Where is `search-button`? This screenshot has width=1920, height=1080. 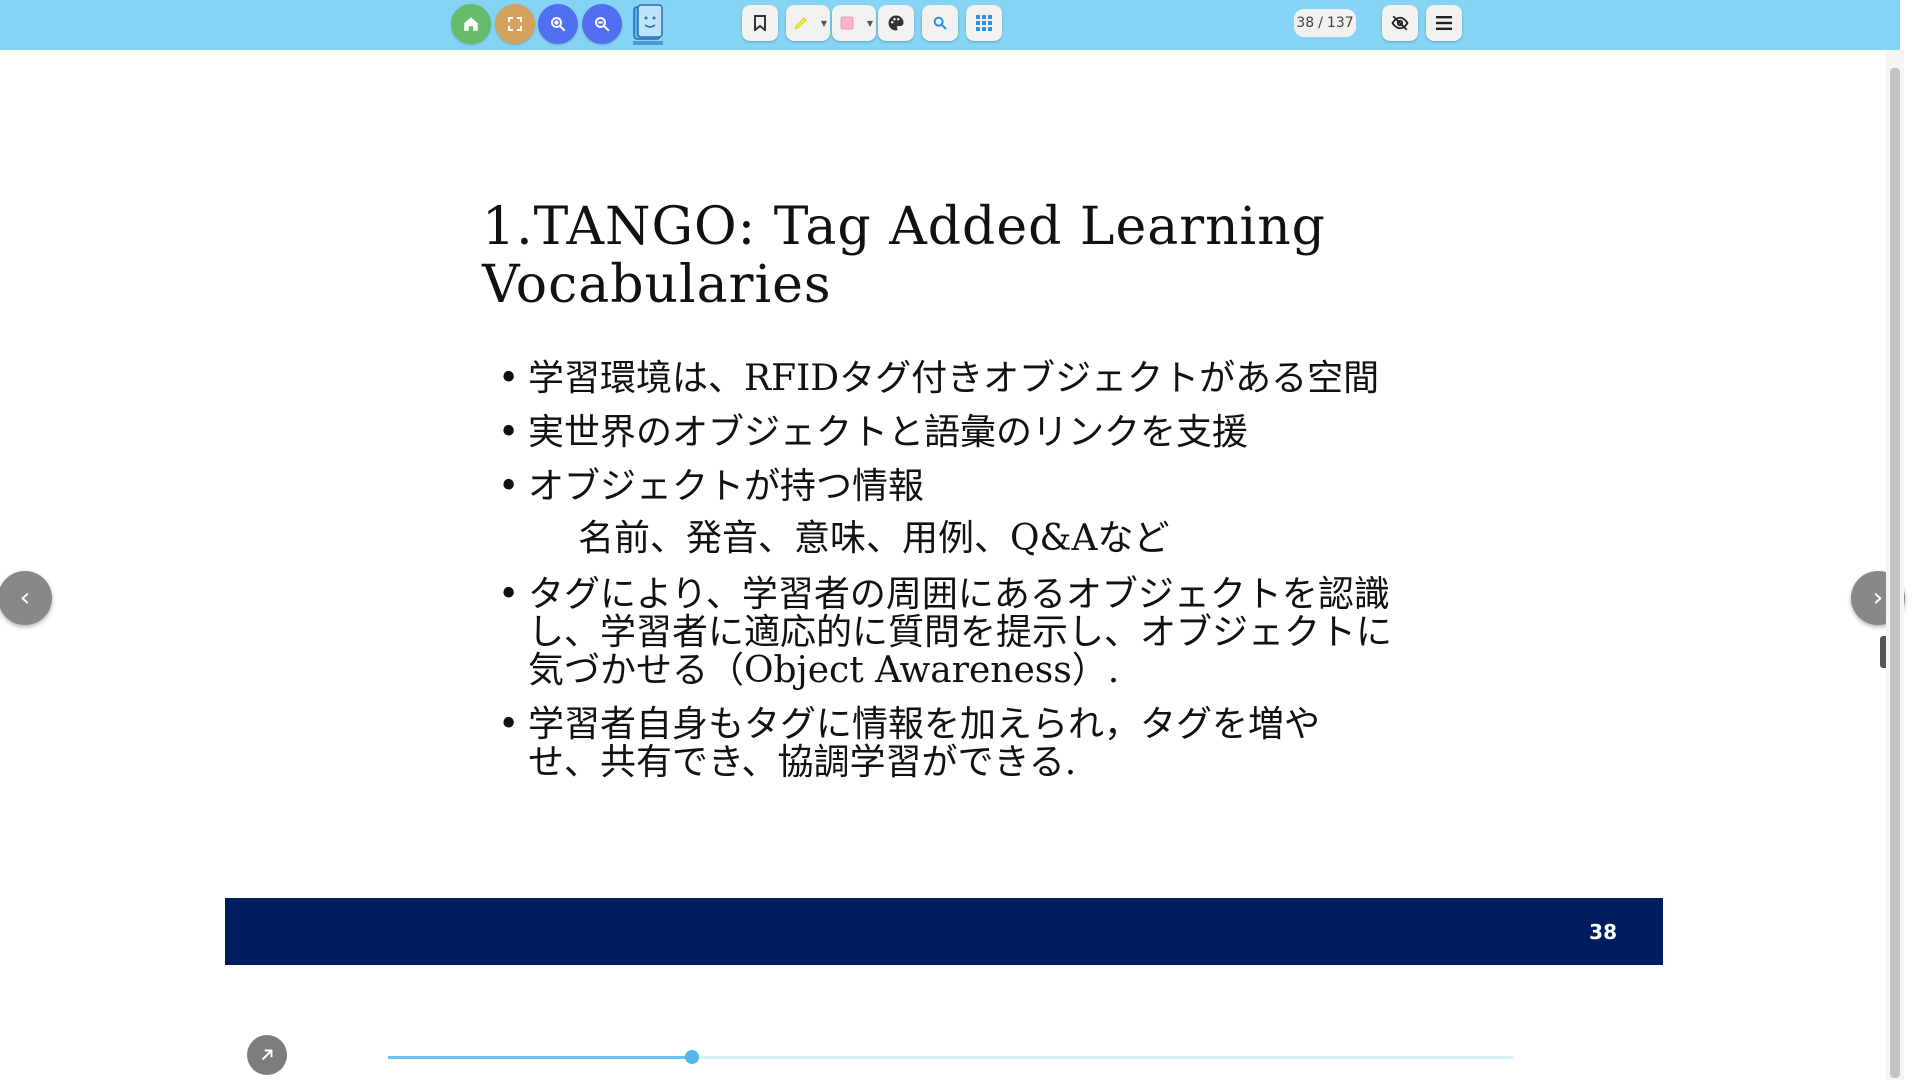
search-button is located at coordinates (940, 23).